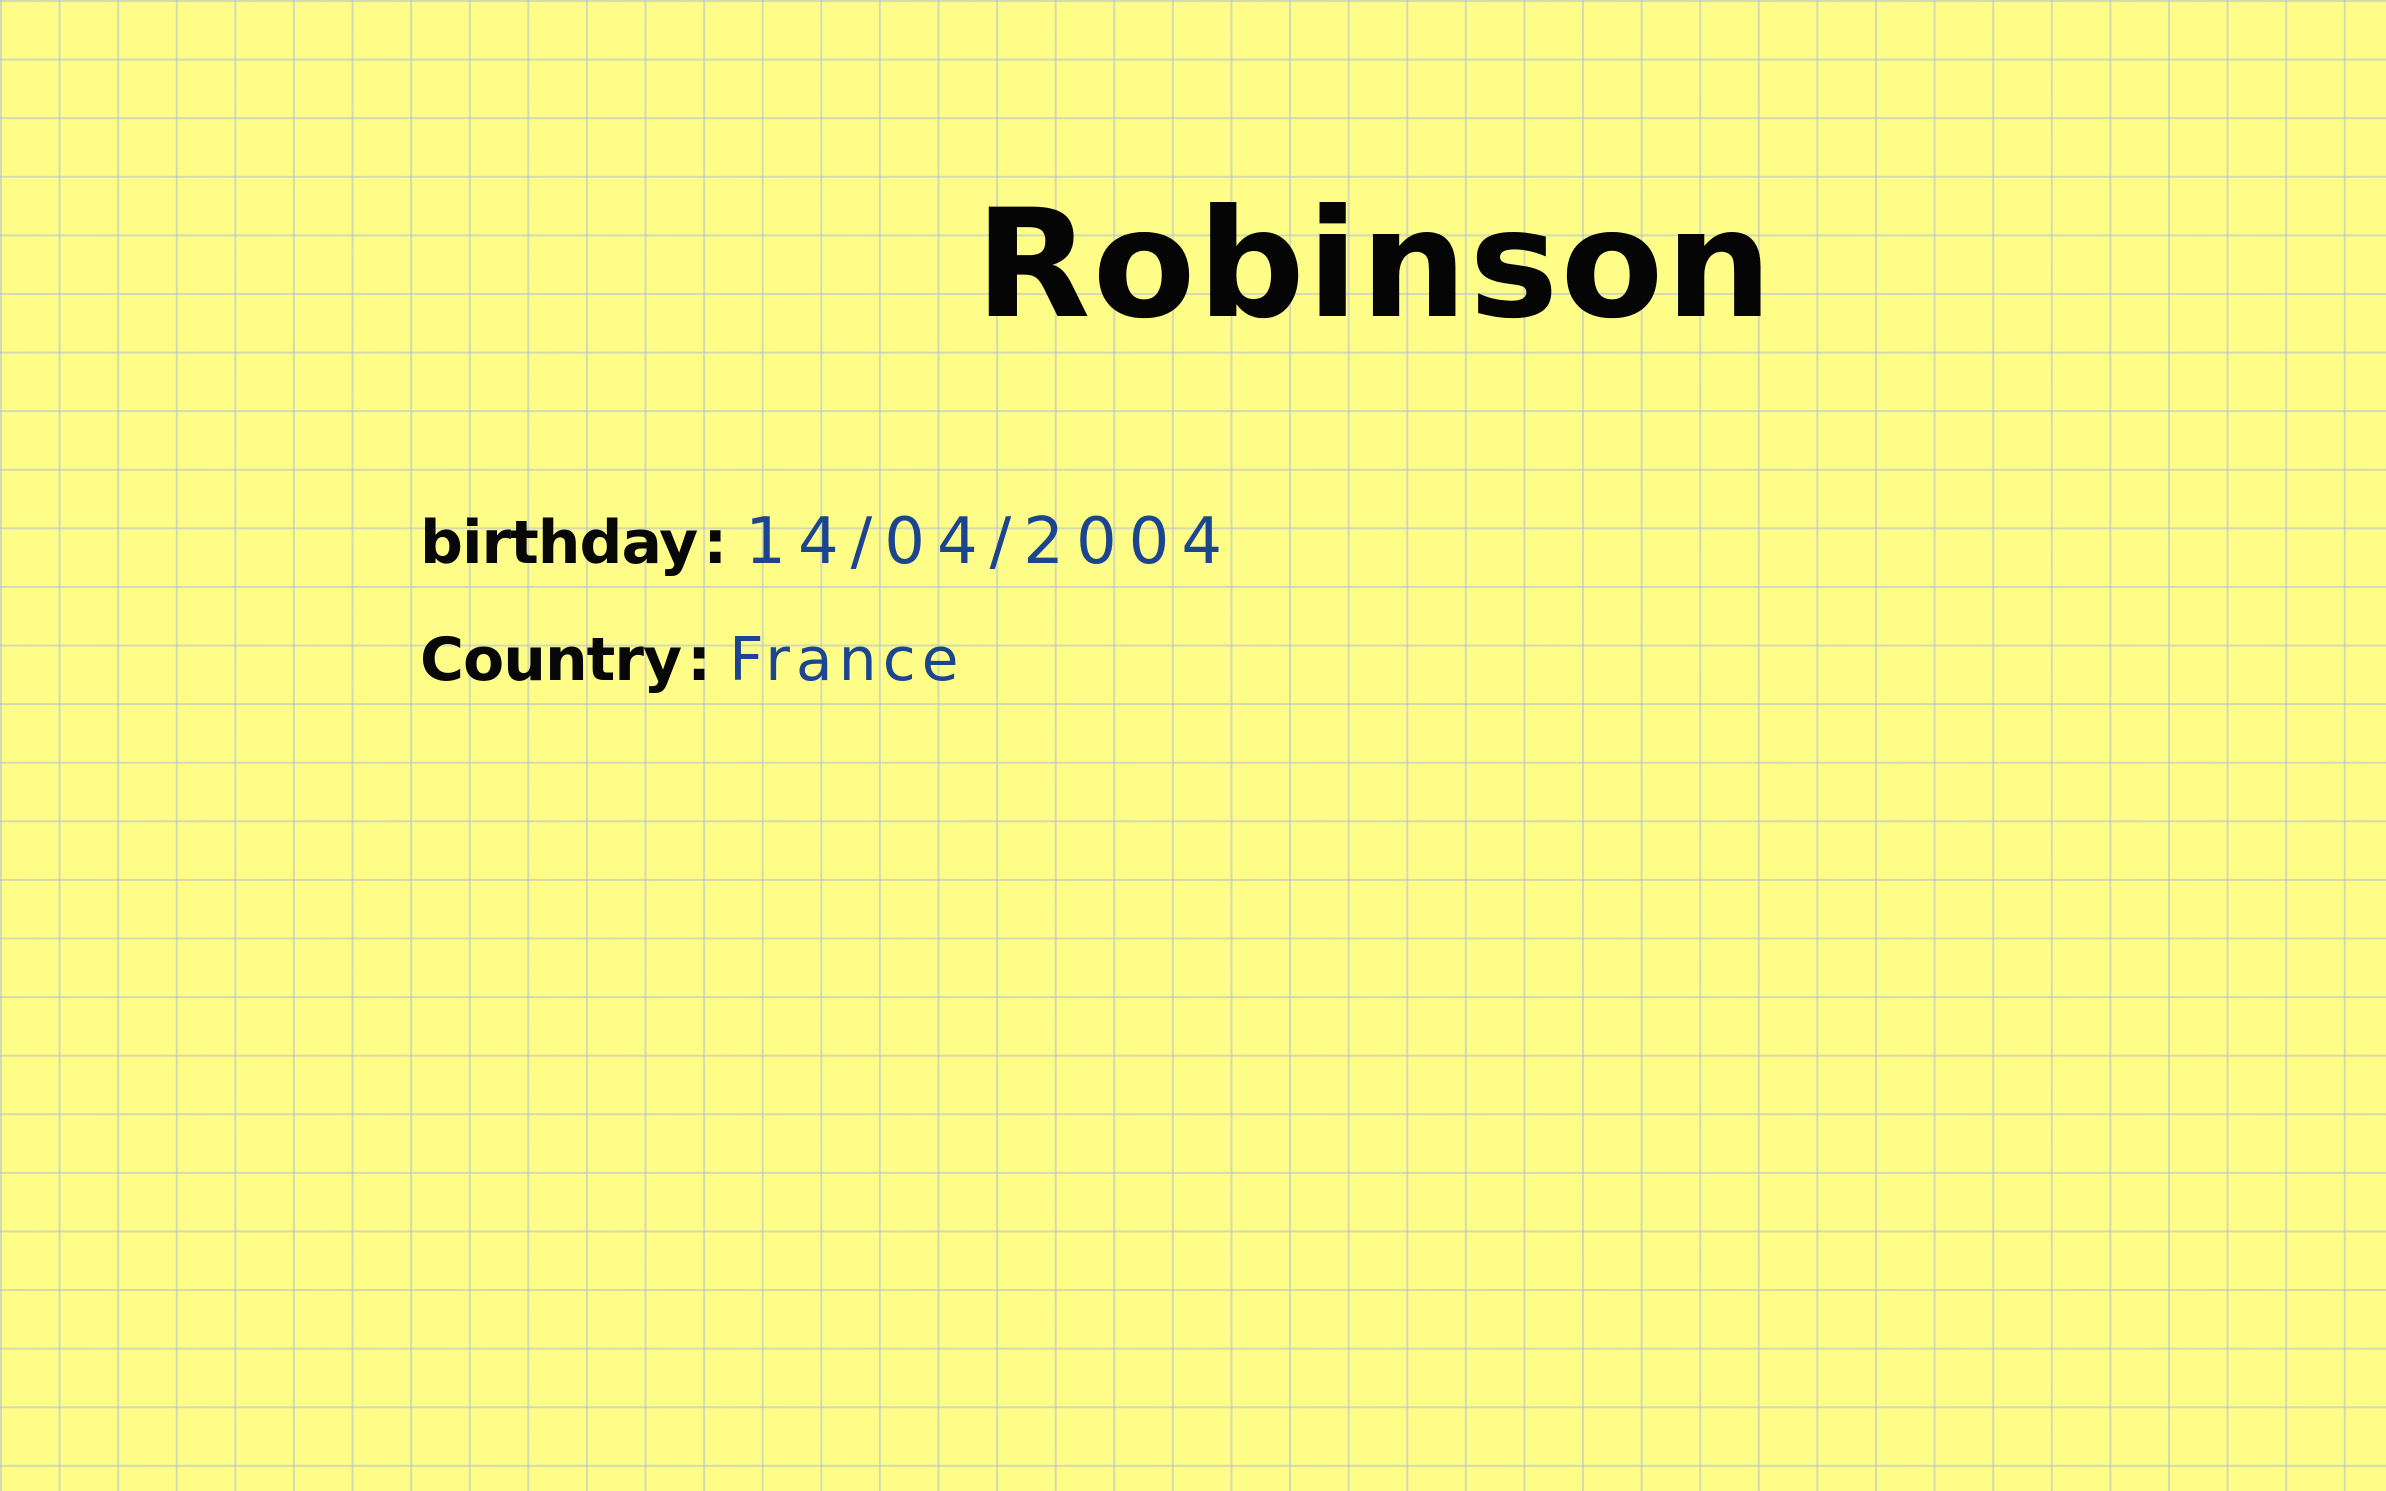 The width and height of the screenshot is (2386, 1491). Describe the element at coordinates (551, 660) in the screenshot. I see `country-label: Country` at that location.